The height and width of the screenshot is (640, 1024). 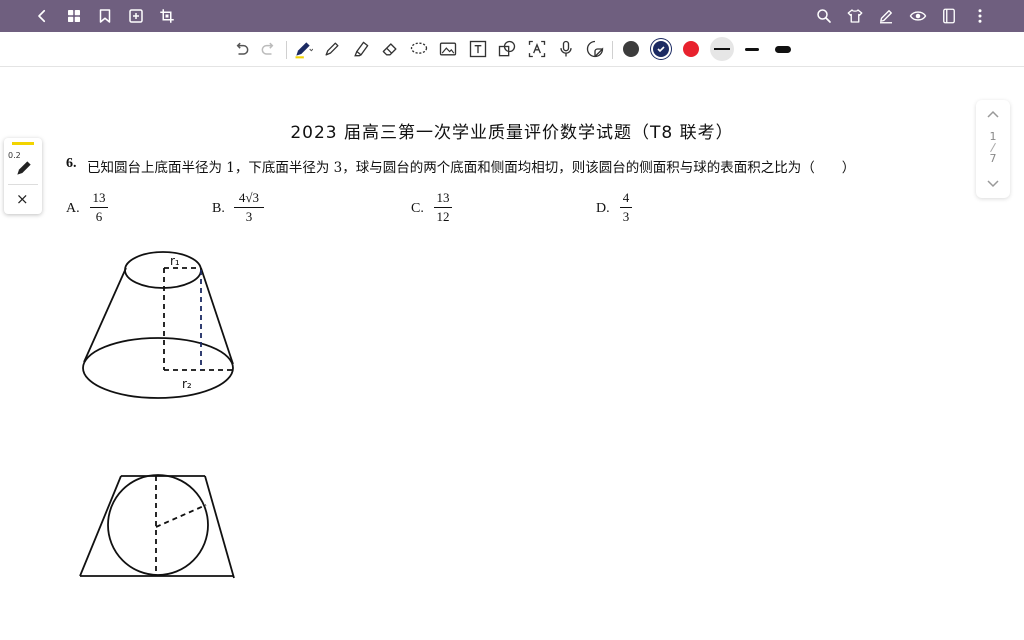 I want to click on option-fraction: 13 12, so click(x=443, y=207).